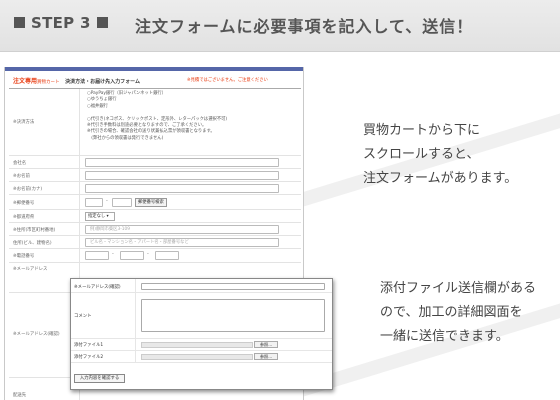 This screenshot has height=400, width=560. Describe the element at coordinates (83, 316) in the screenshot. I see `comment-label: コメント` at that location.